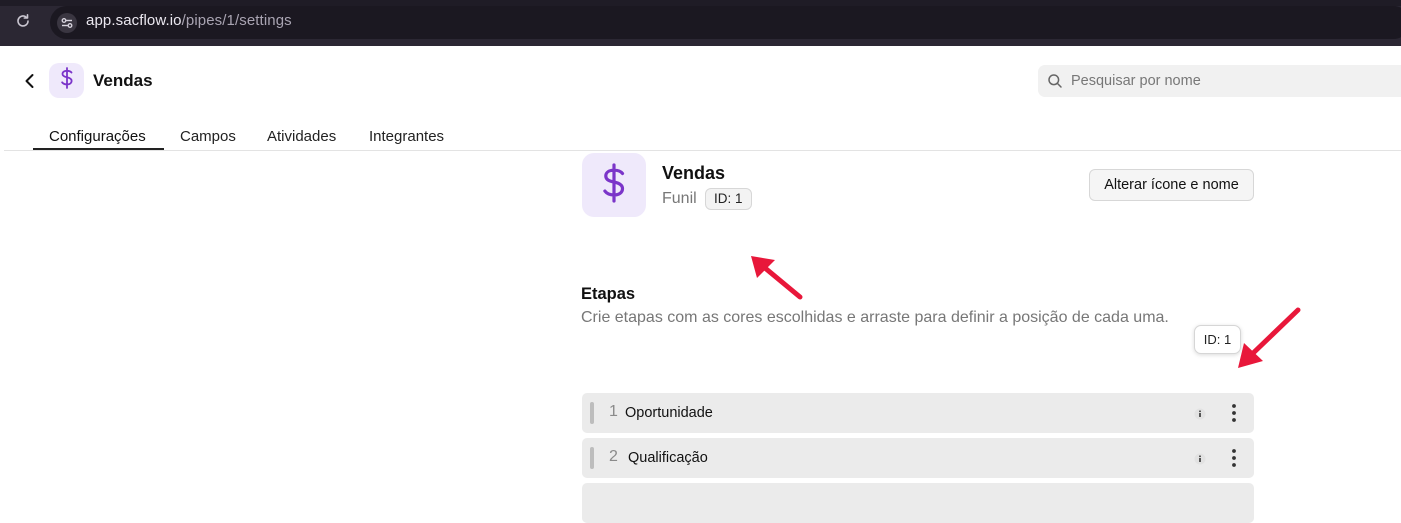 The height and width of the screenshot is (523, 1401). What do you see at coordinates (134, 20) in the screenshot?
I see `url-host: app.sacflow.io` at bounding box center [134, 20].